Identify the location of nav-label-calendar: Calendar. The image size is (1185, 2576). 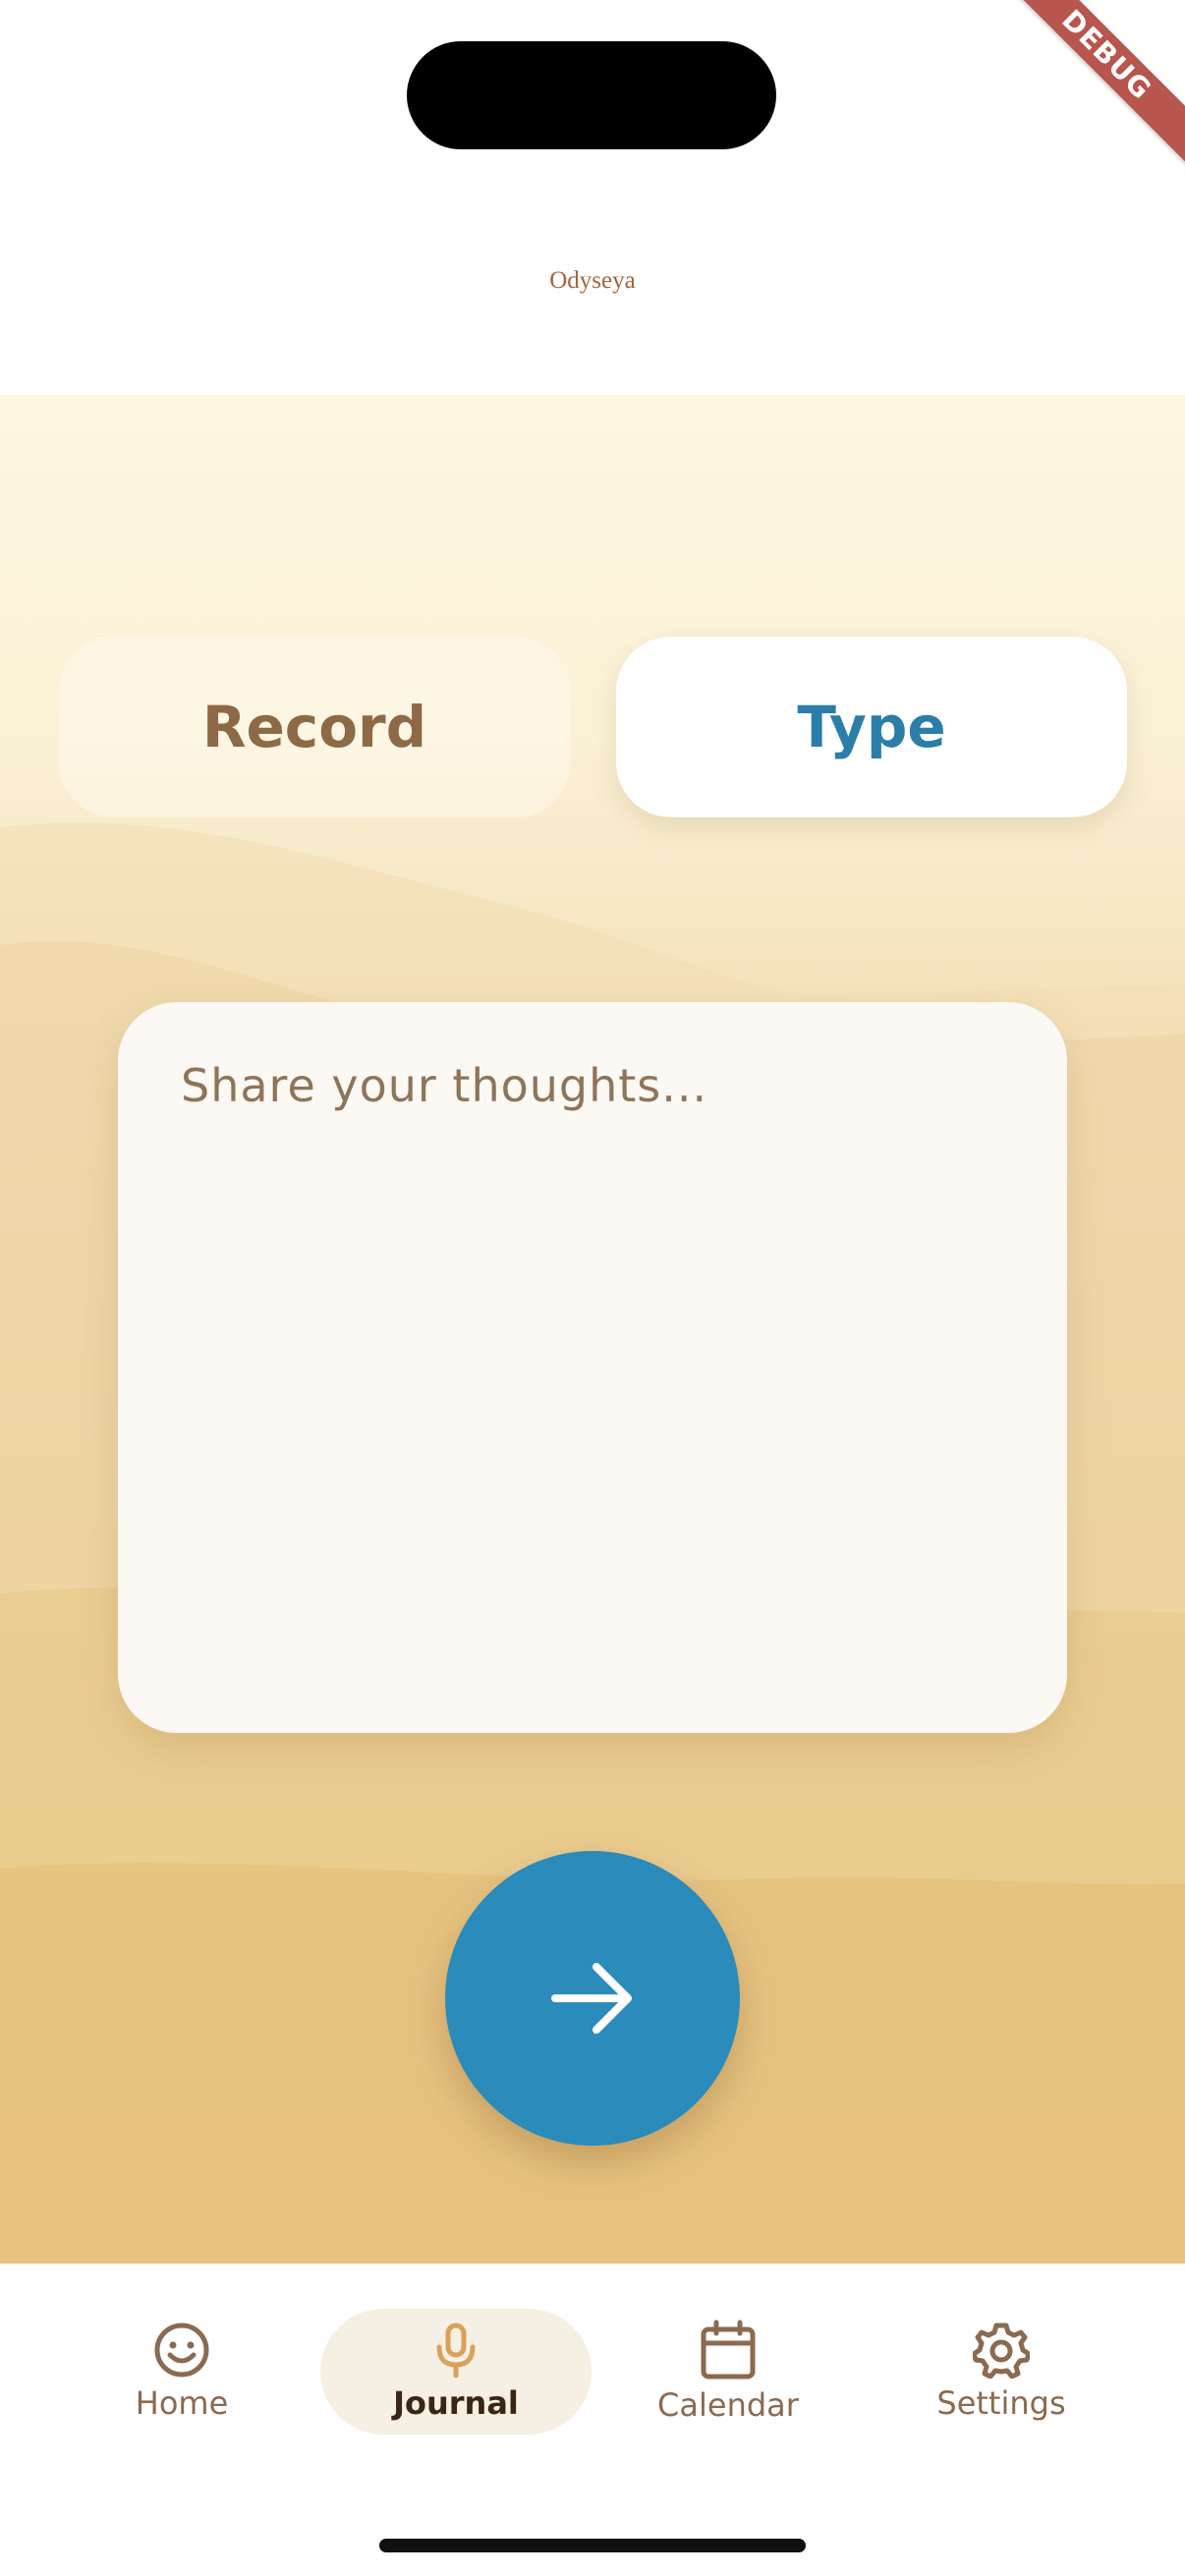
(728, 2405).